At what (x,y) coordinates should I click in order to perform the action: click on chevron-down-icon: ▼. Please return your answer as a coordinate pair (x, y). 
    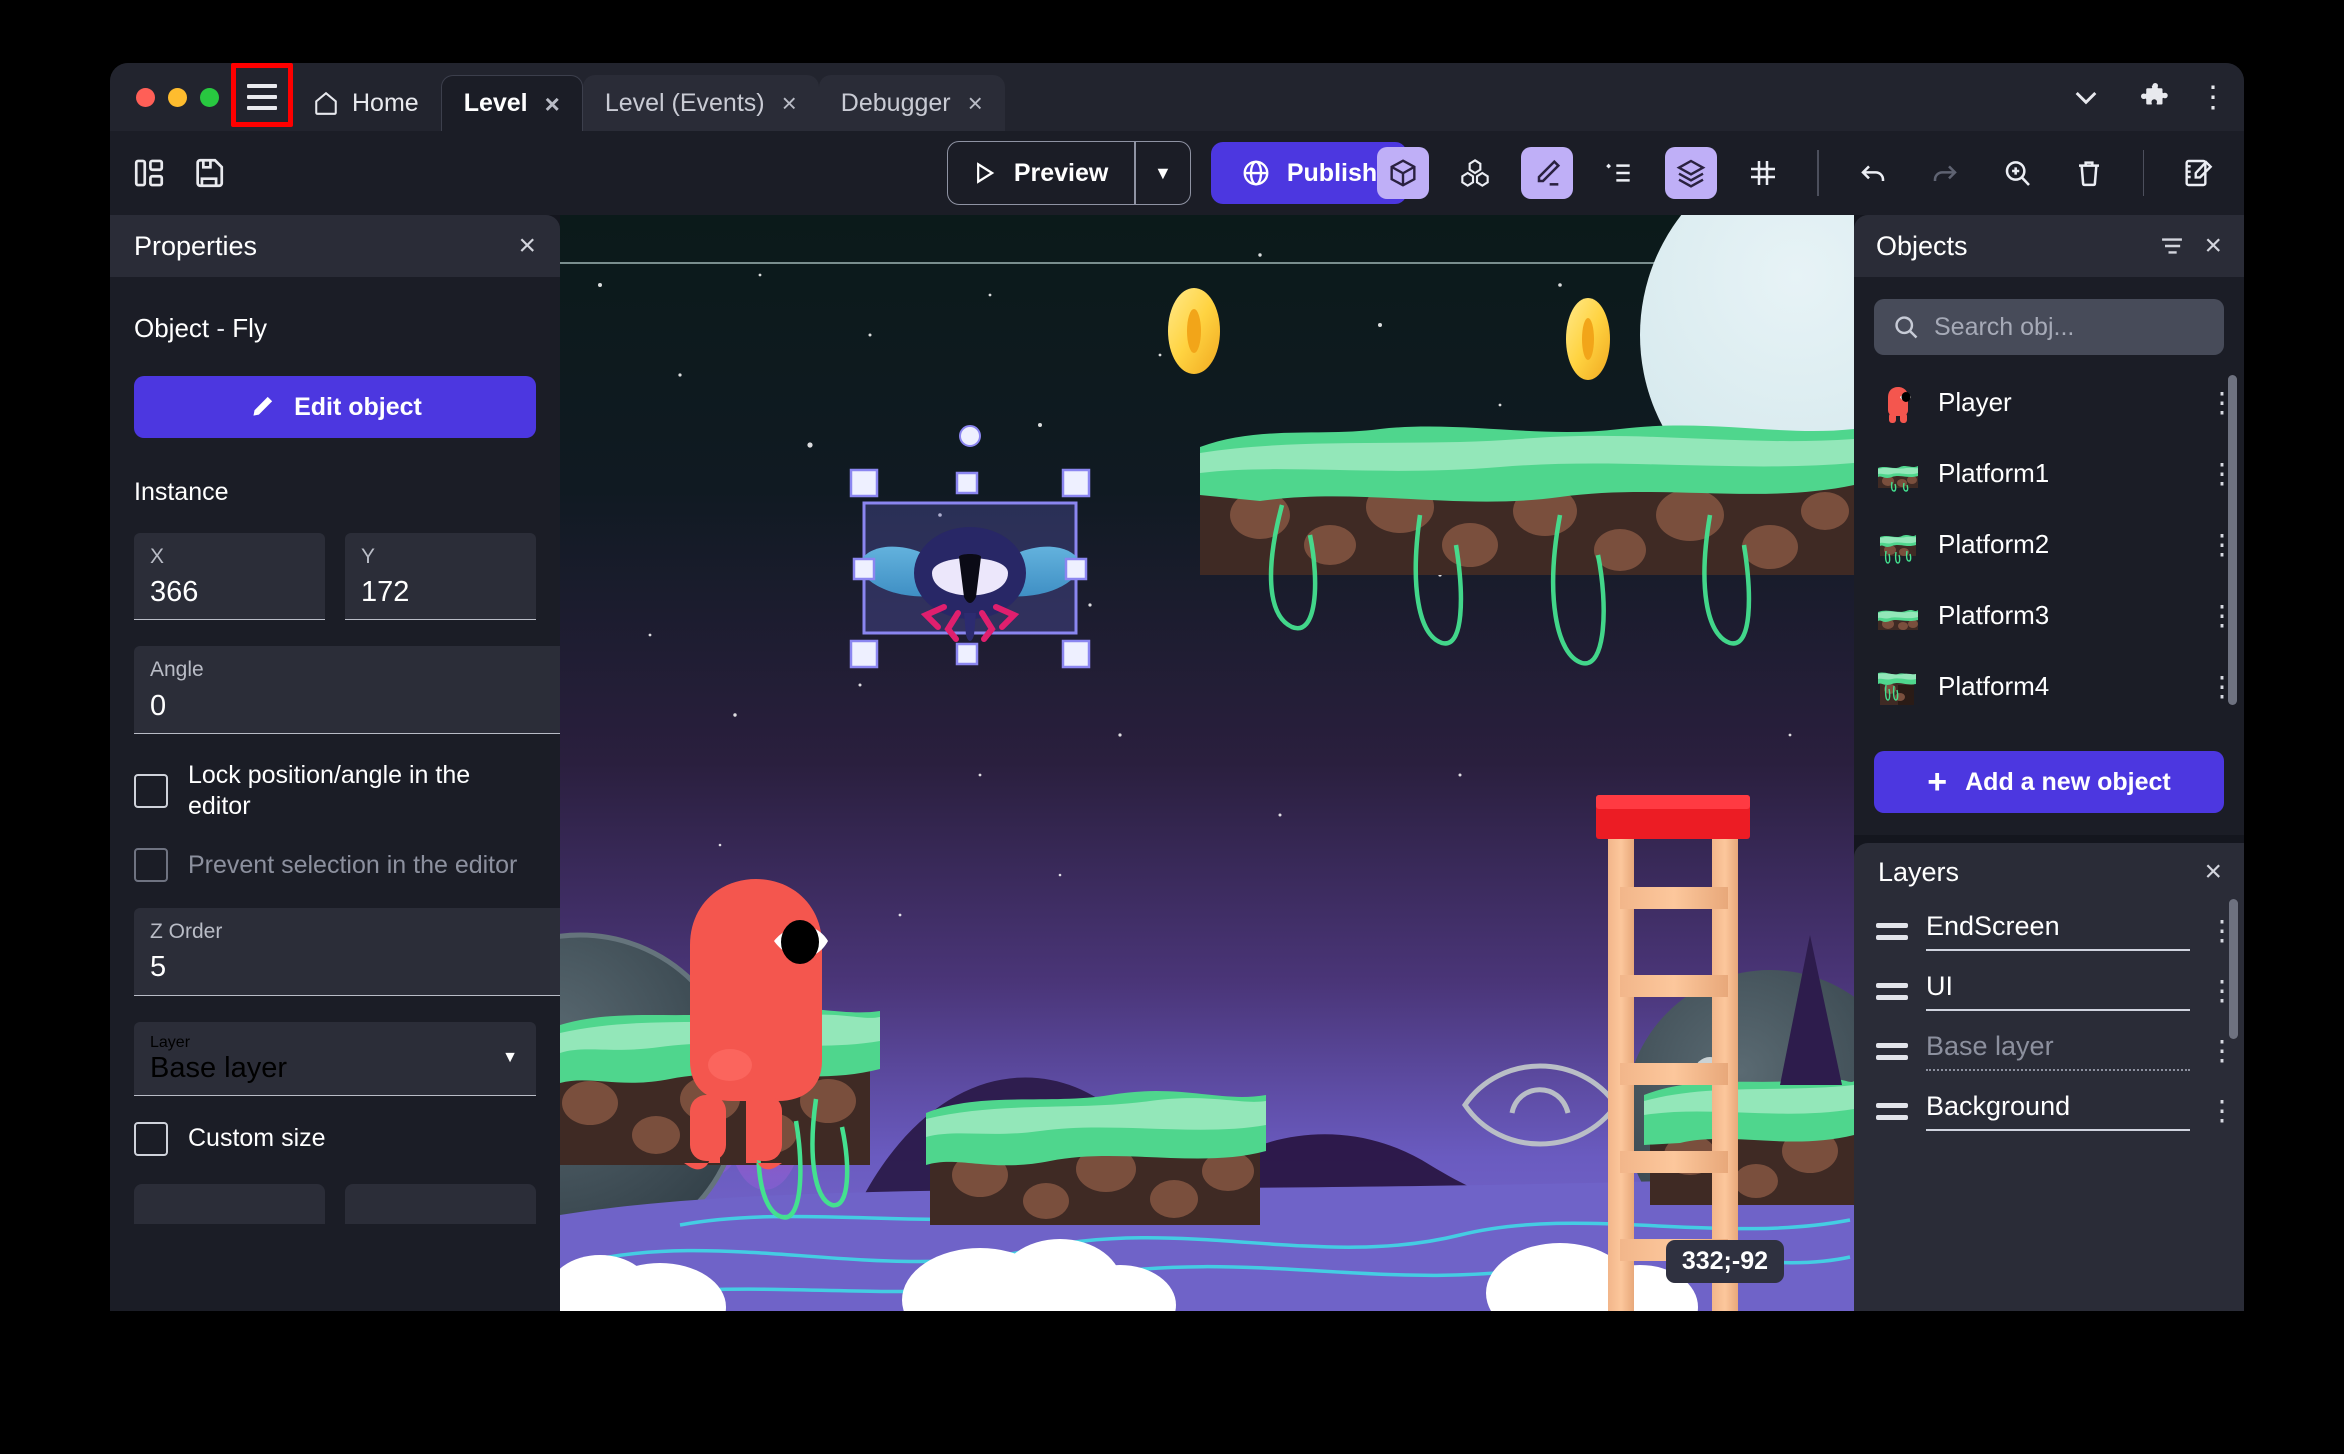
    Looking at the image, I should click on (510, 1058).